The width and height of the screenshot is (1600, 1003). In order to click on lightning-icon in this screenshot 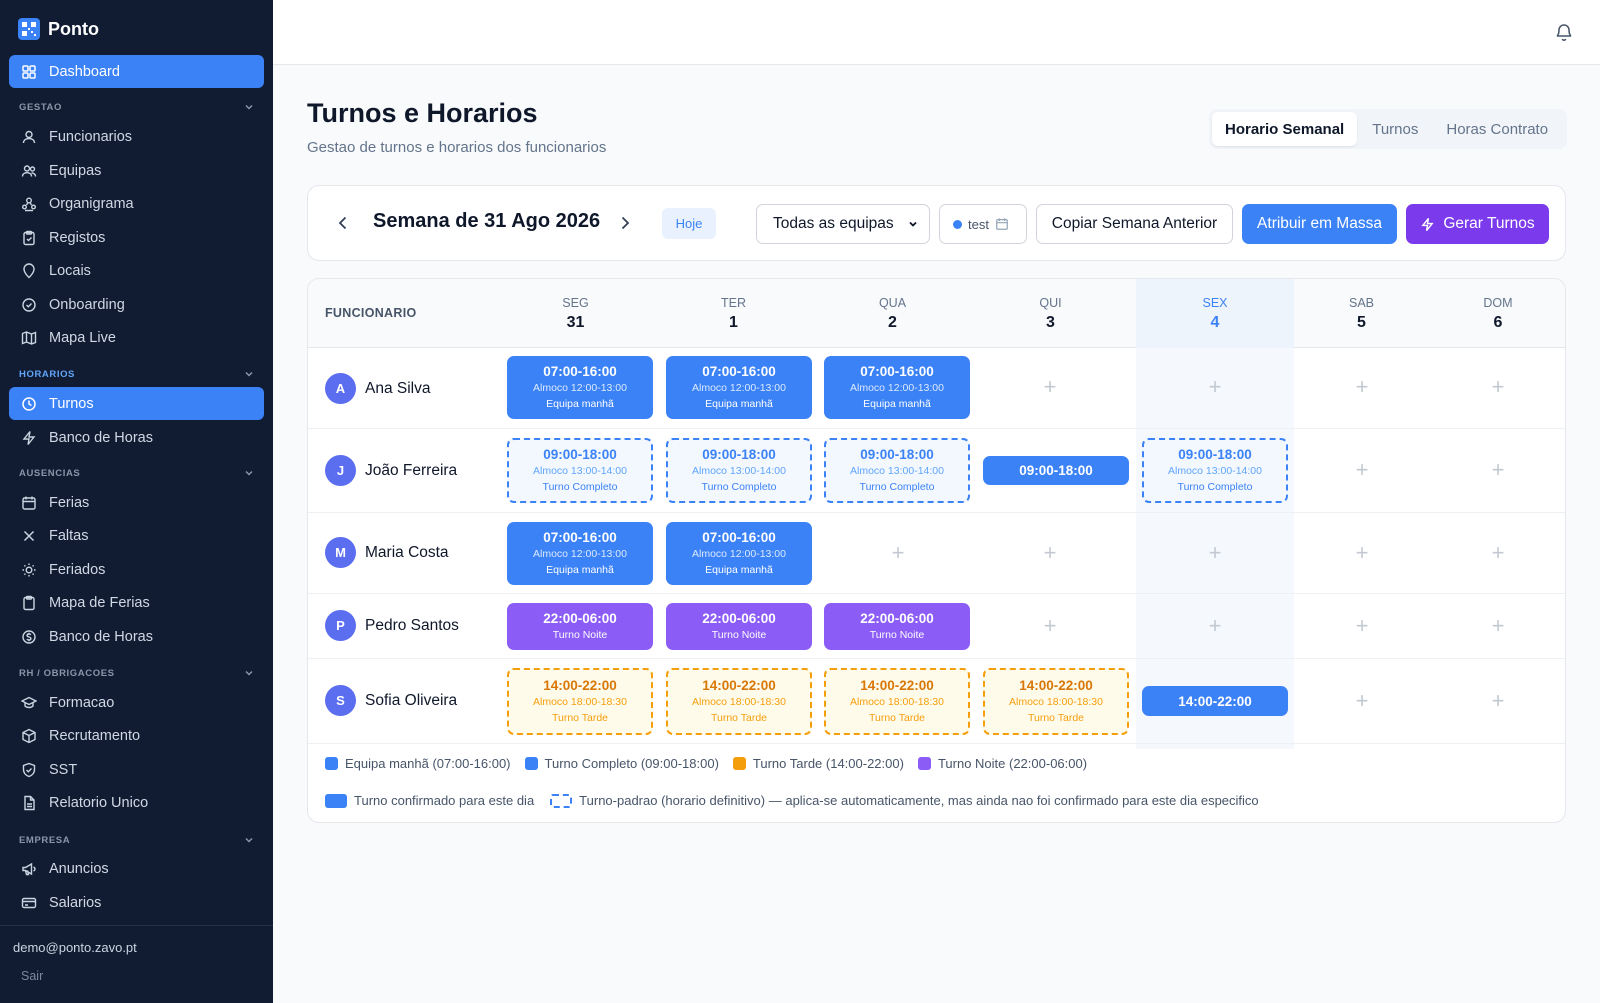, I will do `click(1427, 224)`.